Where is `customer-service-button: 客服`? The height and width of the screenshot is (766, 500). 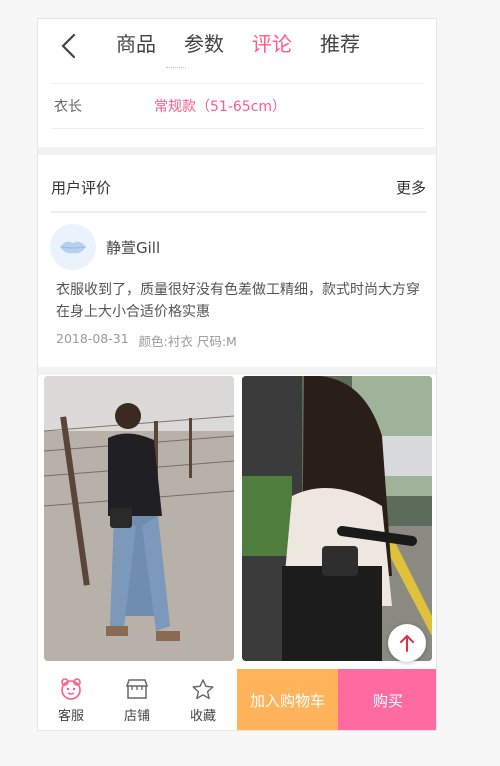
customer-service-button: 客服 is located at coordinates (71, 699).